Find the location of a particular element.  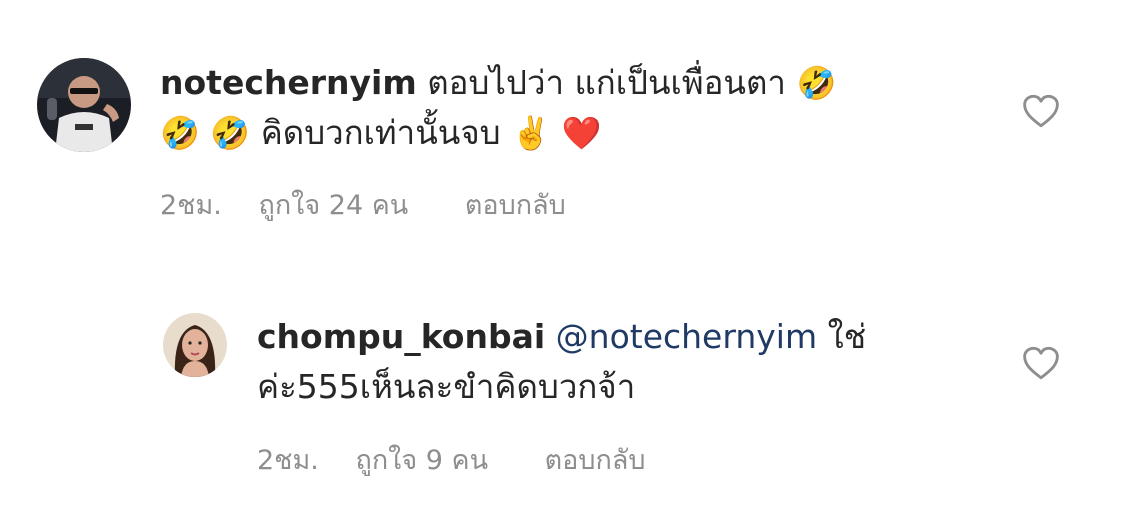

reply-meta: 2ชม. ถูกใจ 9 คน ตอบกลับ is located at coordinates (451, 459).